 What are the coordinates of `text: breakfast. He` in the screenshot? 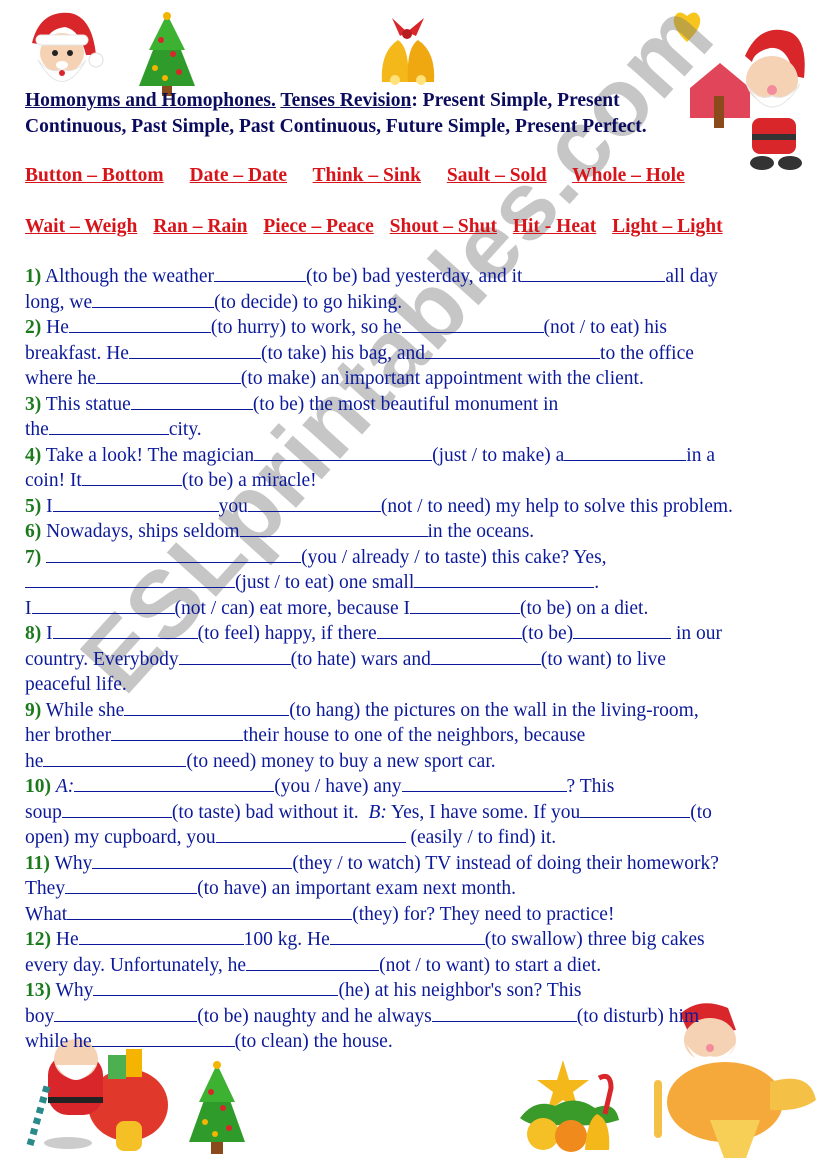 It's located at (77, 353).